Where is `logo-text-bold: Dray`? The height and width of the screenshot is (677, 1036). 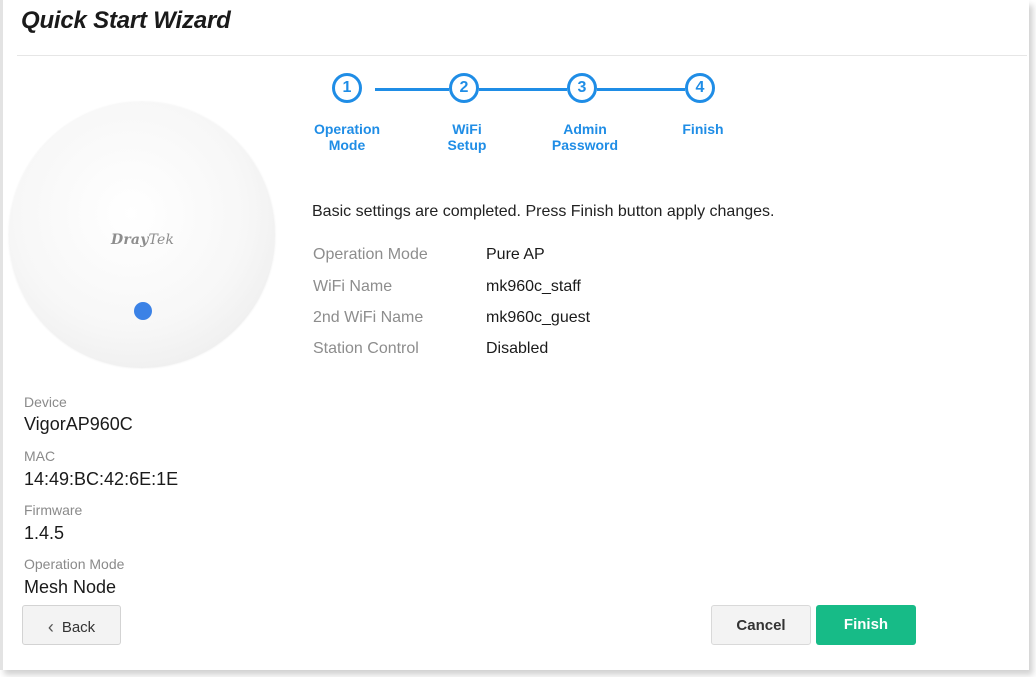
logo-text-bold: Dray is located at coordinates (130, 240).